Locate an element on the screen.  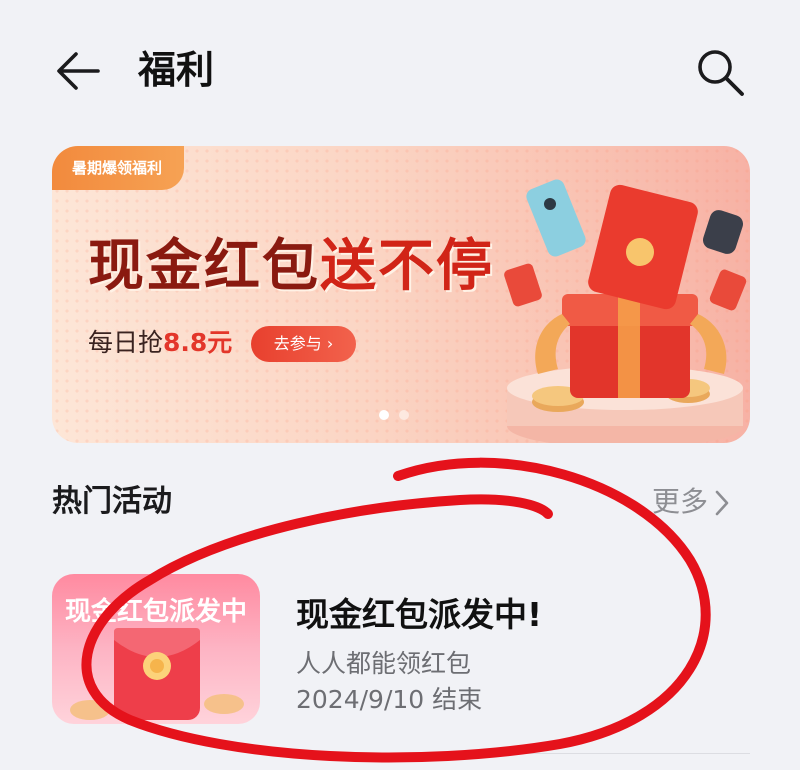
divider is located at coordinates (523, 753).